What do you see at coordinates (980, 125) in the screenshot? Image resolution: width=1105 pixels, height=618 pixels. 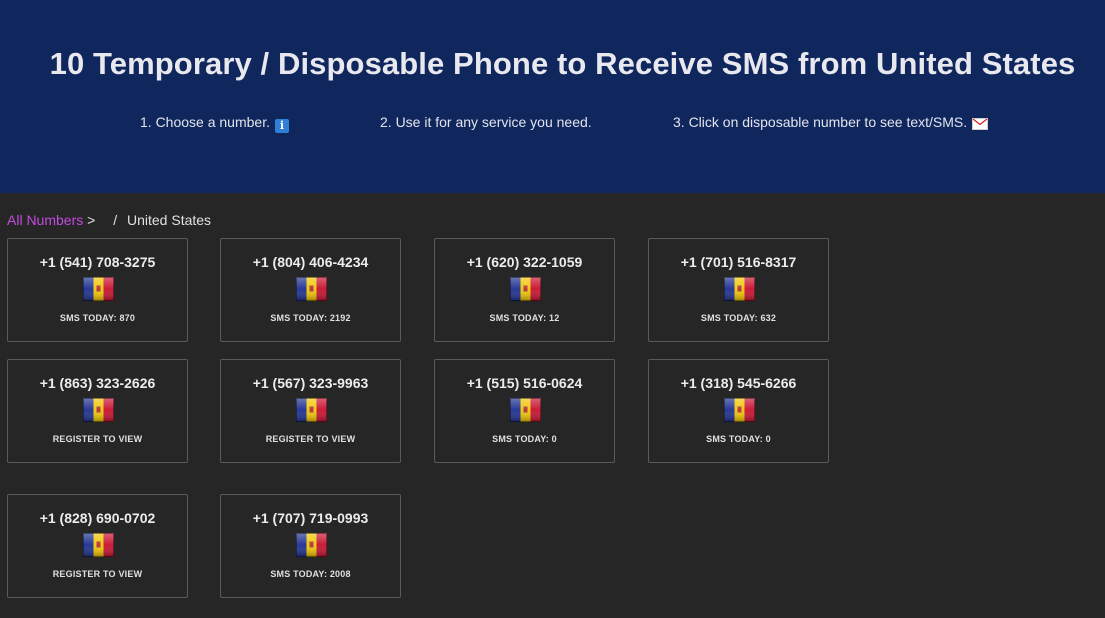 I see `envelope-icon` at bounding box center [980, 125].